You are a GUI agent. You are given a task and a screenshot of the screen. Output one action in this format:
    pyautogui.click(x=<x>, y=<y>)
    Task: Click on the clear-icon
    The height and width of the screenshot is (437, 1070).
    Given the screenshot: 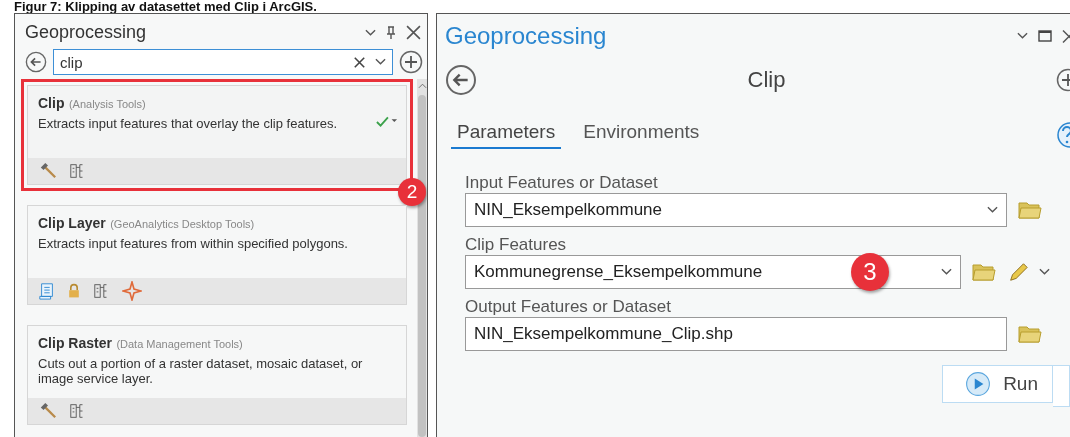 What is the action you would take?
    pyautogui.click(x=359, y=62)
    